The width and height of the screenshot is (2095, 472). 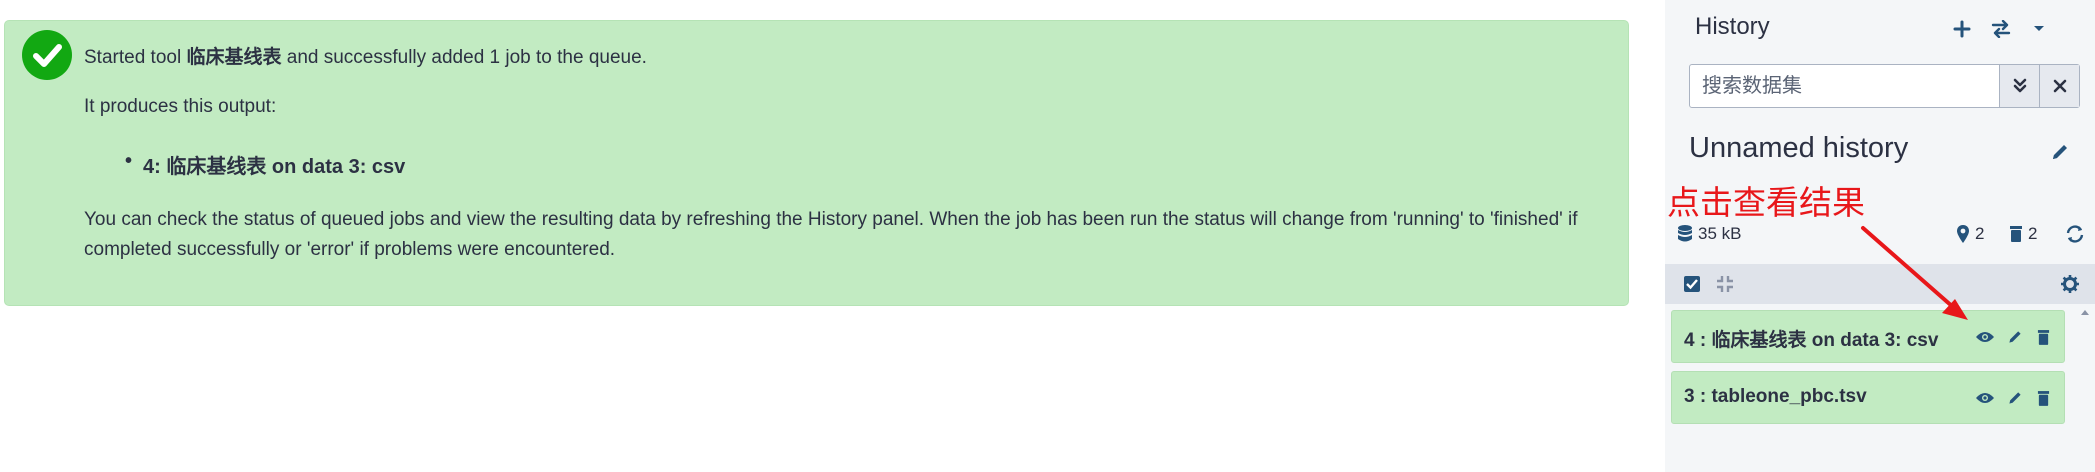 What do you see at coordinates (180, 106) in the screenshot?
I see `produces-line: It produces this output:` at bounding box center [180, 106].